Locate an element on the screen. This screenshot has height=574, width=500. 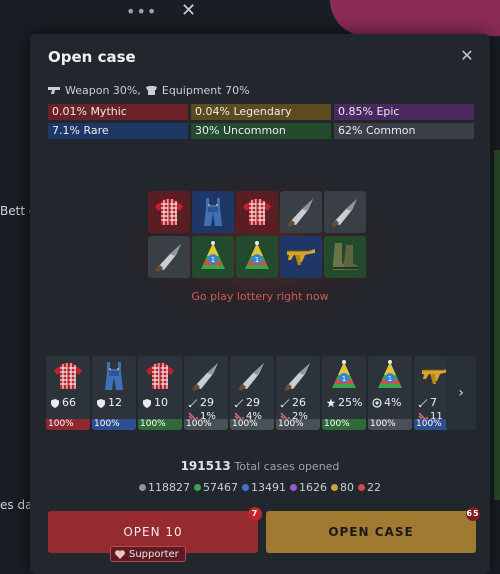
case-loot-preview: 11 is located at coordinates (257, 234).